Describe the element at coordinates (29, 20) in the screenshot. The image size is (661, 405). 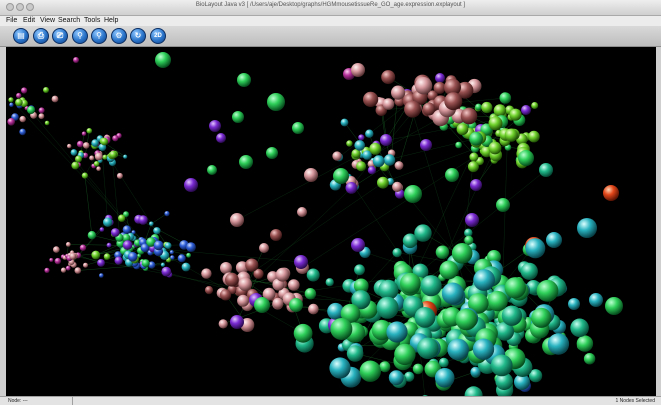
I see `menu-edit: Edit` at that location.